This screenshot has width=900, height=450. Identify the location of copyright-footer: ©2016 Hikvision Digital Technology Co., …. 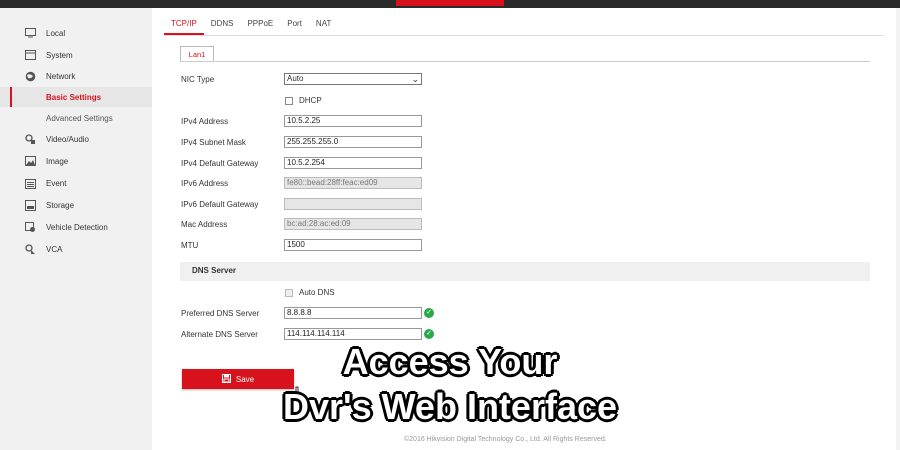
(505, 439).